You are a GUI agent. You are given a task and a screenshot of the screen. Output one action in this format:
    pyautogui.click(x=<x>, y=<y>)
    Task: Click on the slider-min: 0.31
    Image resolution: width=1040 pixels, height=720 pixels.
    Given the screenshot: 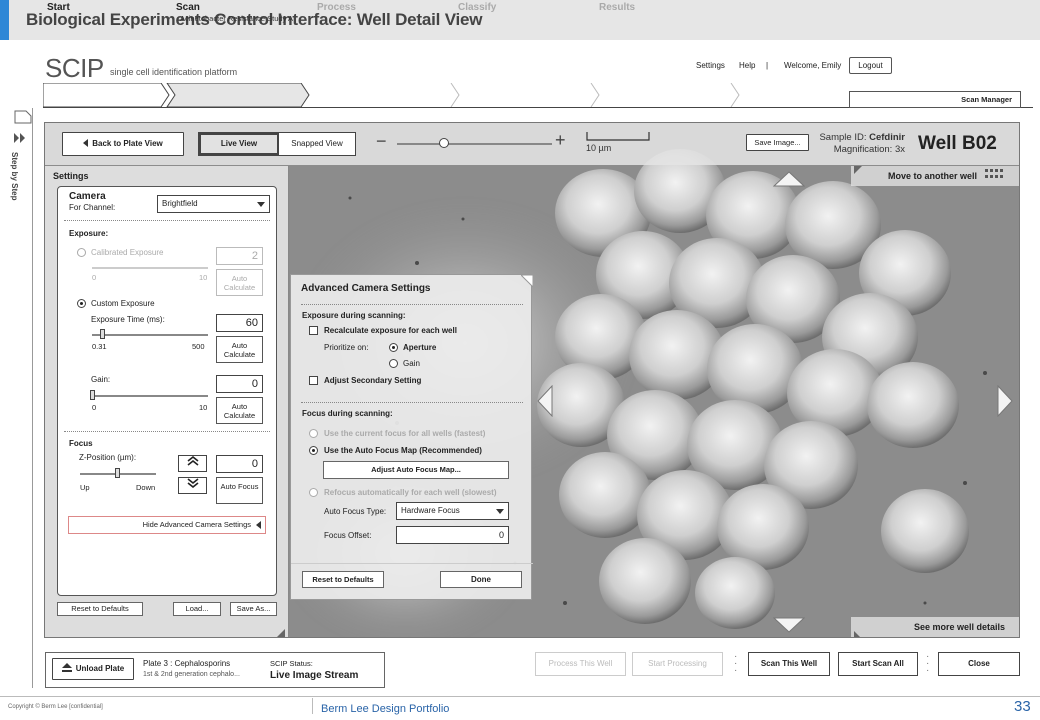 What is the action you would take?
    pyautogui.click(x=99, y=346)
    